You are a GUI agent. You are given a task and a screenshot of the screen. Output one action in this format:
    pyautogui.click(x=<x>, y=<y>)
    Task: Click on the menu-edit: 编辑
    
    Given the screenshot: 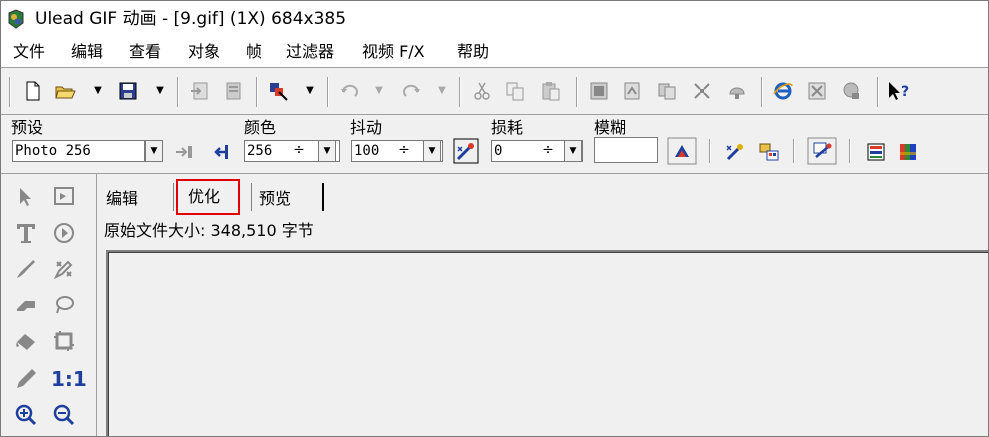 What is the action you would take?
    pyautogui.click(x=87, y=52)
    